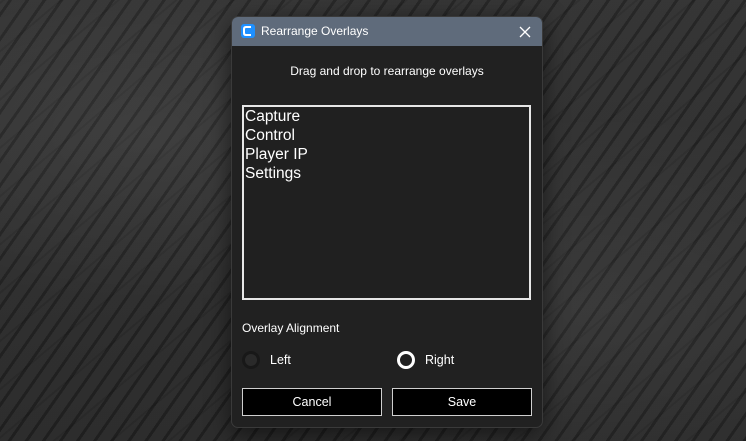  Describe the element at coordinates (280, 360) in the screenshot. I see `radio-left-label: Left` at that location.